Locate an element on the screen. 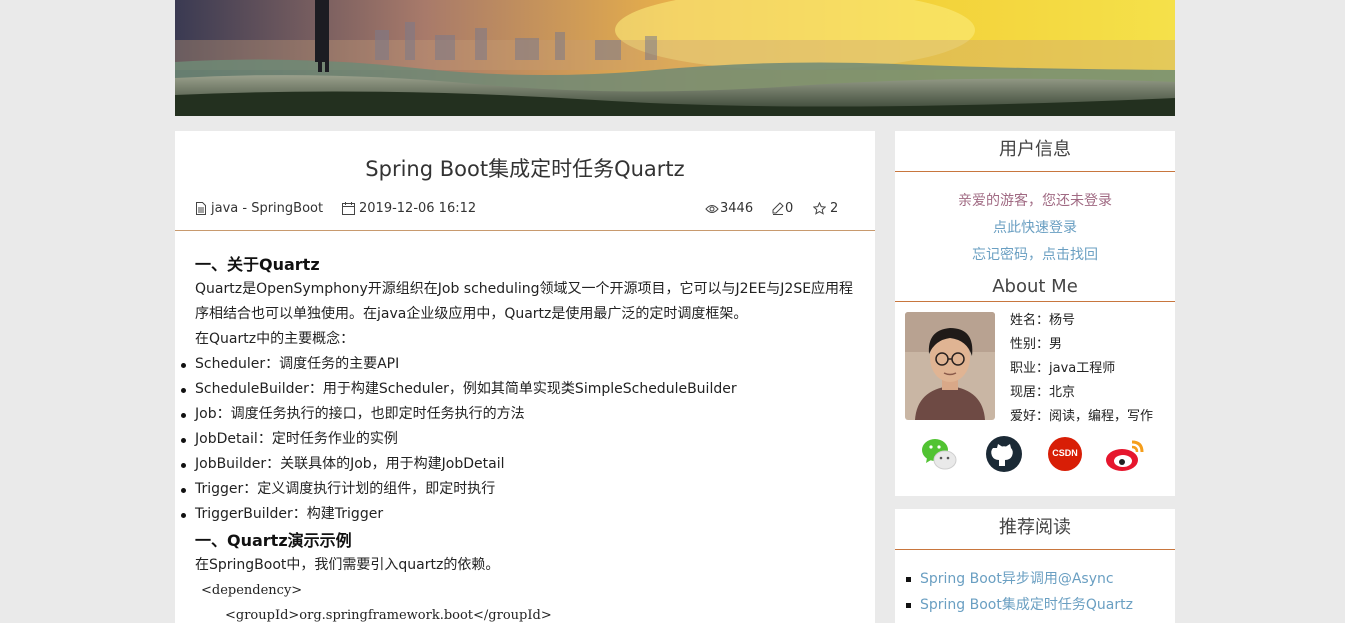 The image size is (1345, 623). eye-icon is located at coordinates (712, 208).